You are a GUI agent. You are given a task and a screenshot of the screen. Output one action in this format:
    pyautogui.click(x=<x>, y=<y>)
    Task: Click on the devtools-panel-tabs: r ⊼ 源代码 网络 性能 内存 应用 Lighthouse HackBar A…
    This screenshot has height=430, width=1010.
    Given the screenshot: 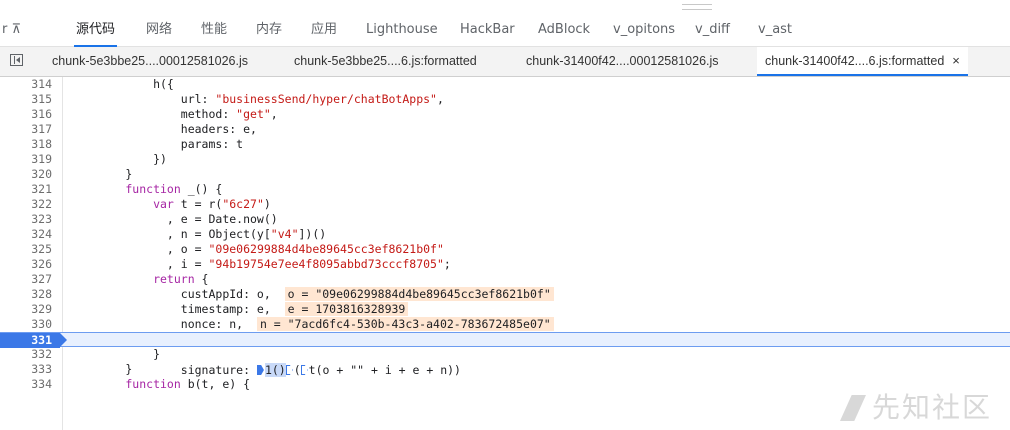 What is the action you would take?
    pyautogui.click(x=505, y=30)
    